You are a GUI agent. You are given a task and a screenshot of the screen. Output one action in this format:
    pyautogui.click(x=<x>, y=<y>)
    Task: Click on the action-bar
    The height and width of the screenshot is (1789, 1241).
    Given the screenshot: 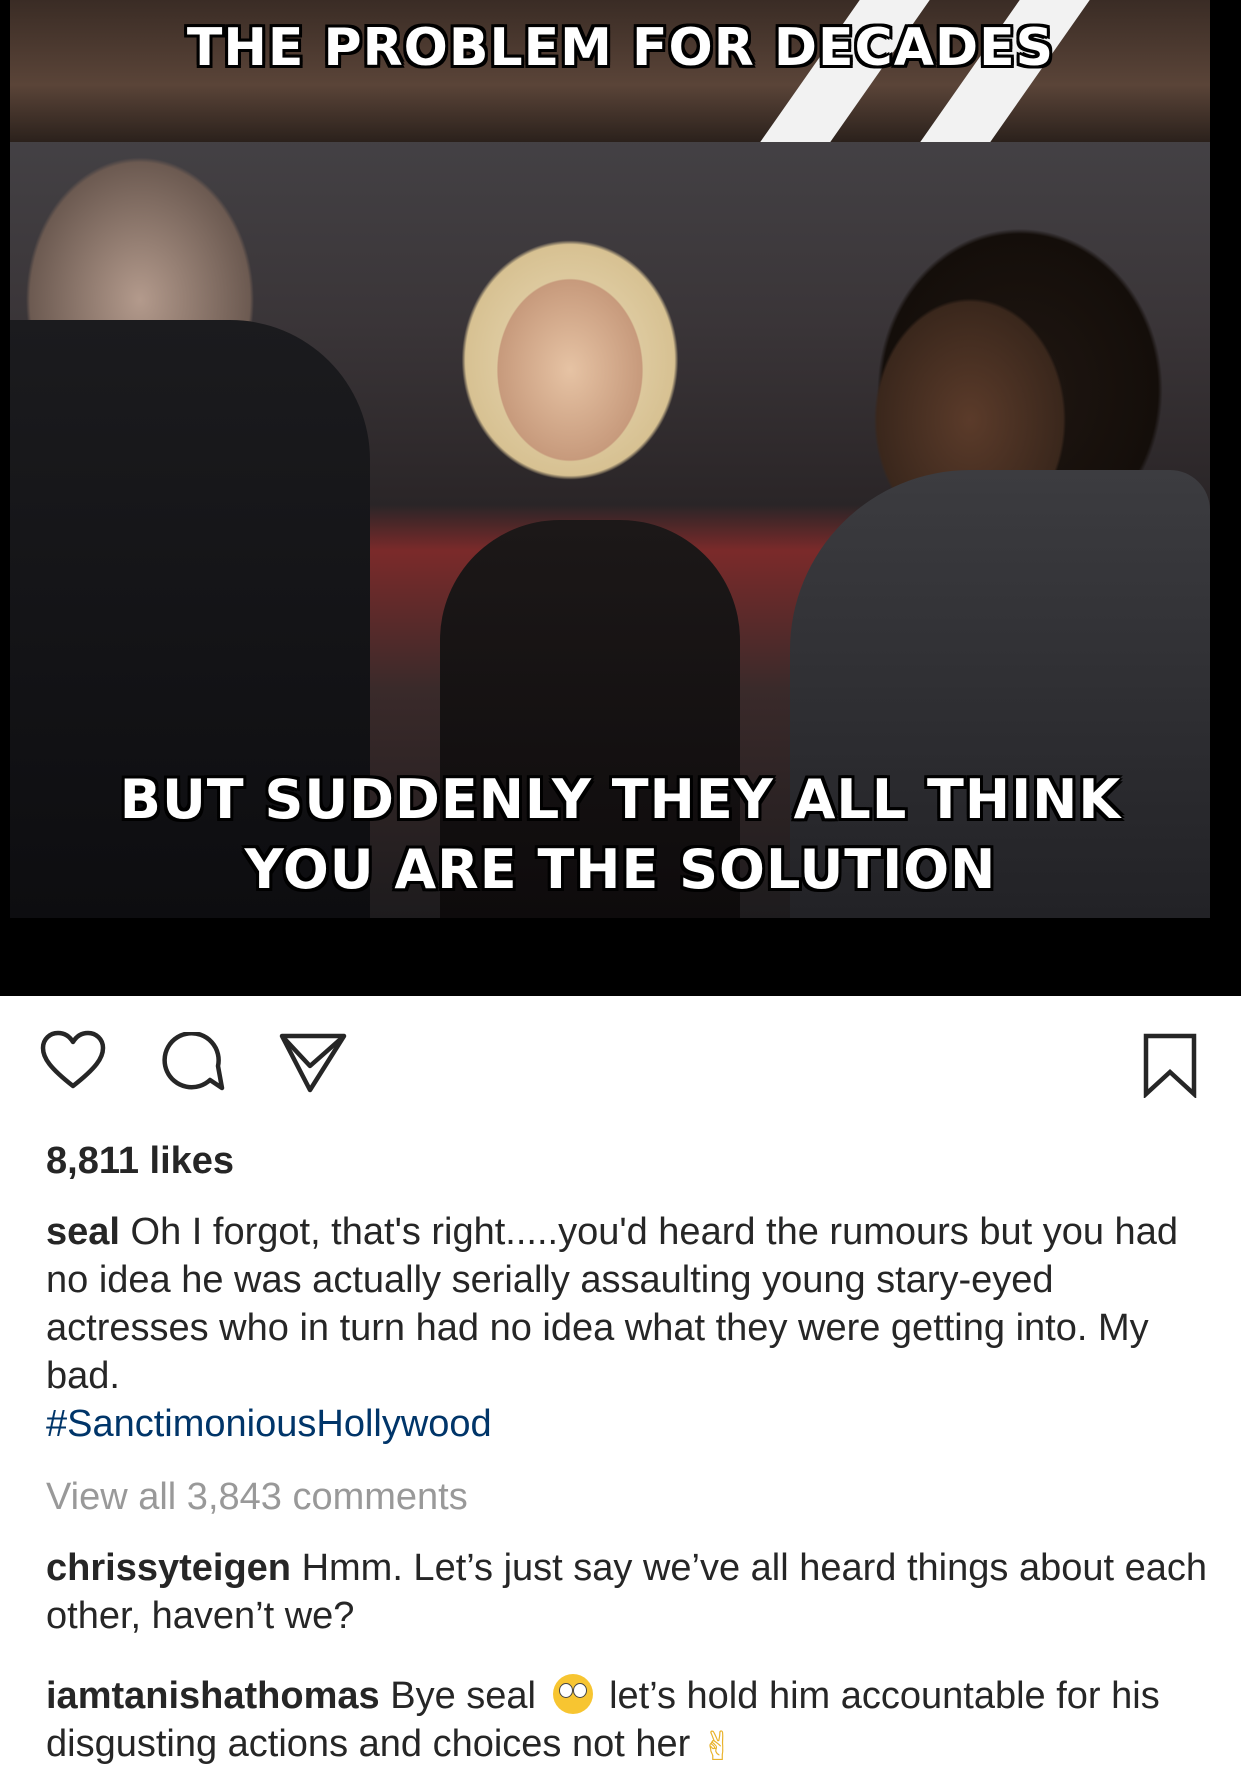 What is the action you would take?
    pyautogui.click(x=620, y=1070)
    